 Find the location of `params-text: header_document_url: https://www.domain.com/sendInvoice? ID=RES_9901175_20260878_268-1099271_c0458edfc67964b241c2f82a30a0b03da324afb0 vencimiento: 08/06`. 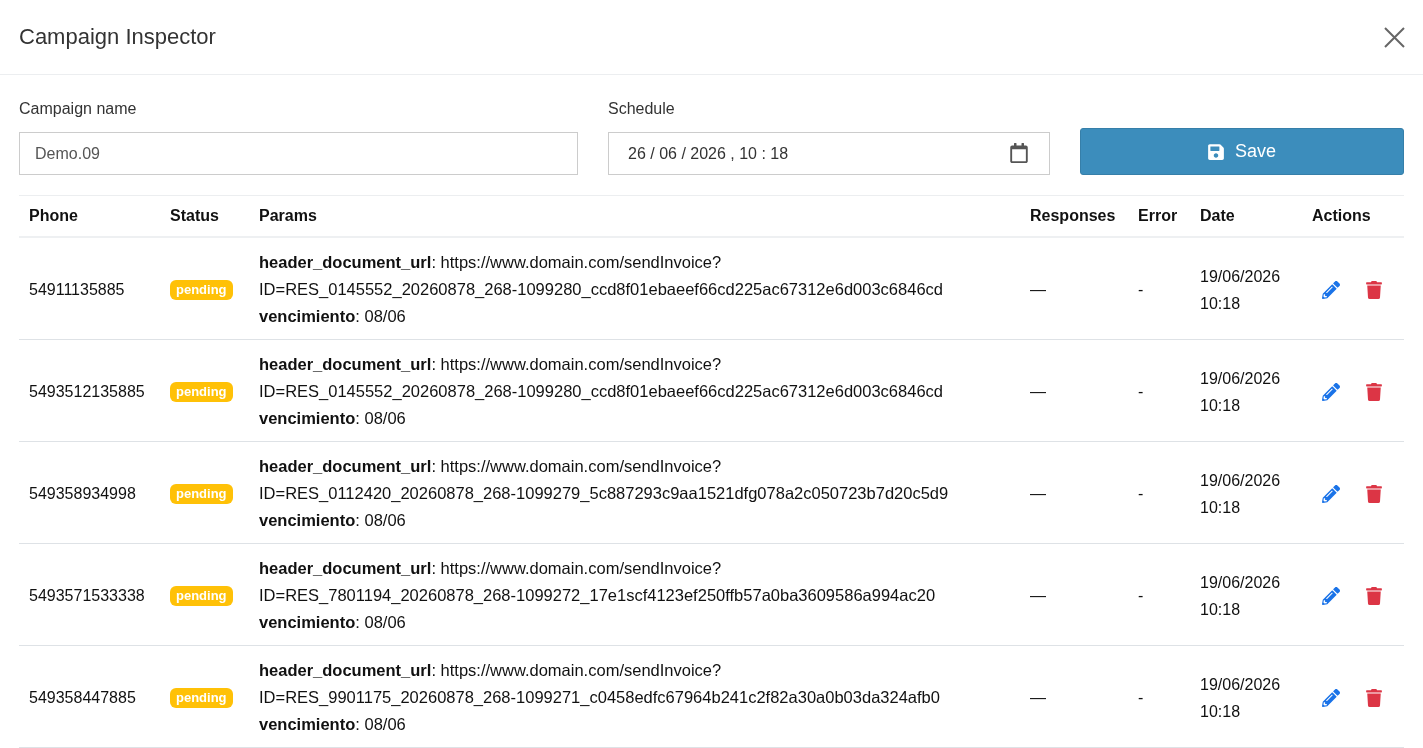

params-text: header_document_url: https://www.domain.com/sendInvoice? ID=RES_9901175_20260878_268-1099271_c0458edfc67964b241c2f82a30a0b03da324afb0 vencimiento: 08/06 is located at coordinates (599, 697).